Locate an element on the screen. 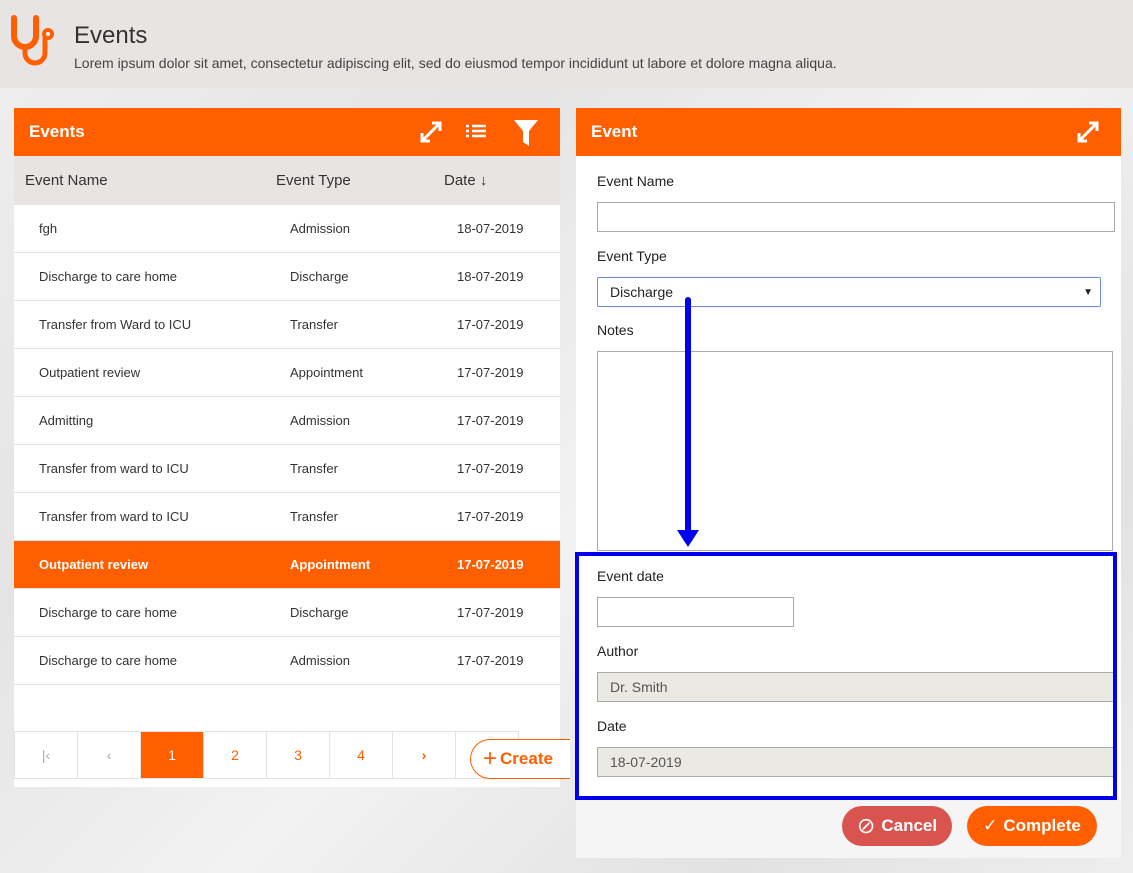 This screenshot has height=873, width=1133. annotation-highlight-box is located at coordinates (846, 676).